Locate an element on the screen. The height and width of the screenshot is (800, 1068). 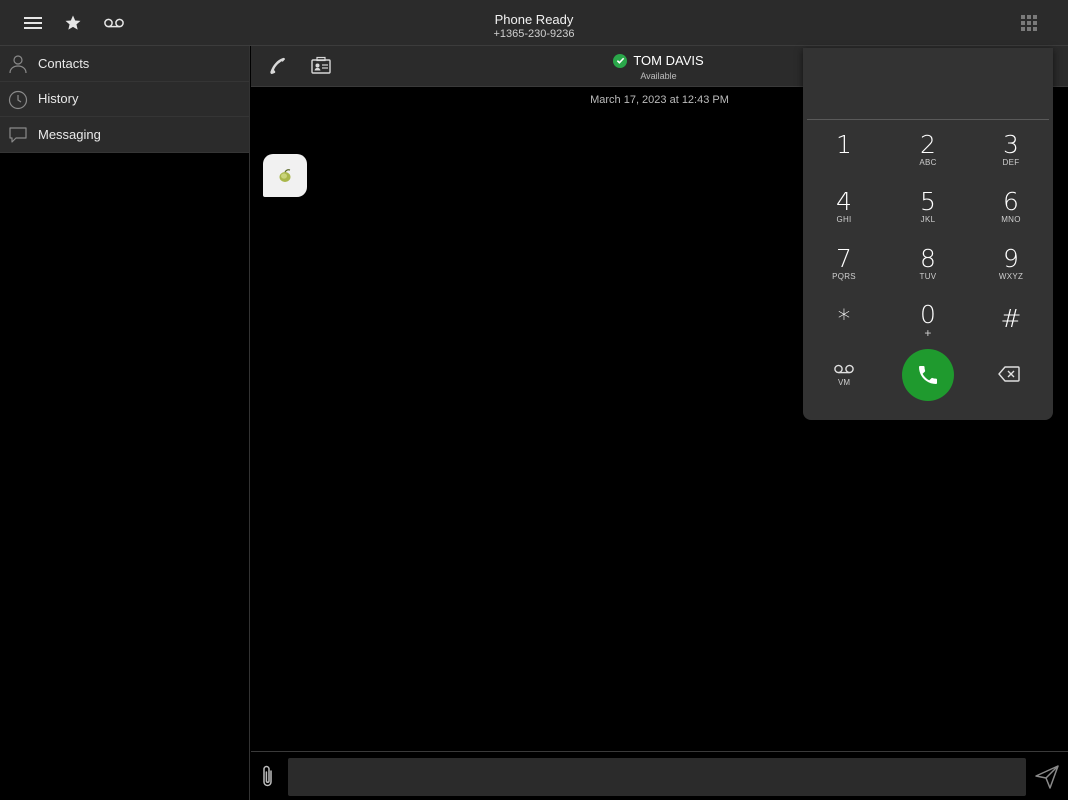
top-bar: Phone Ready +1365-230-9236 is located at coordinates (534, 23).